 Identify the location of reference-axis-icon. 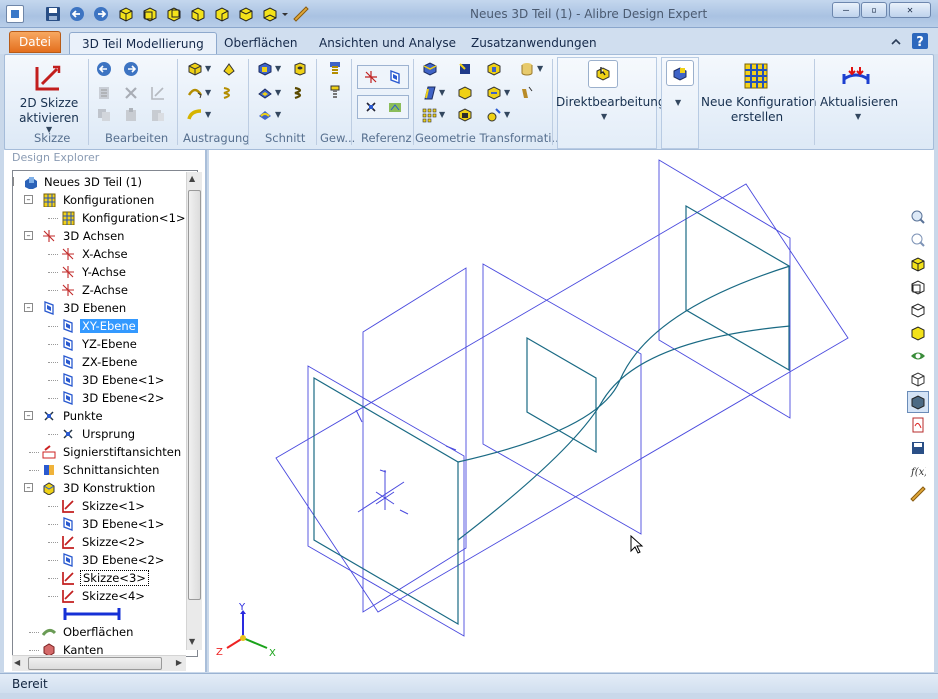
(371, 77).